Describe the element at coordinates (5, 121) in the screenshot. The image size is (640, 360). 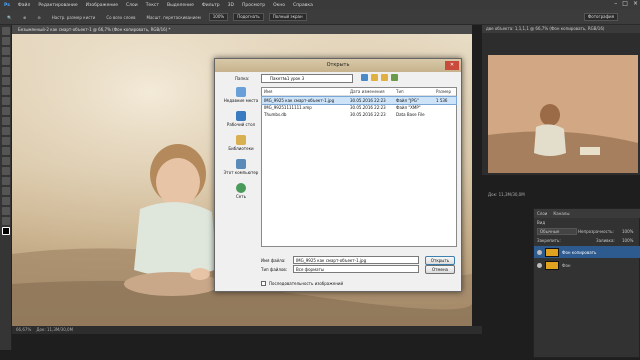
I see `history-brush-icon` at that location.